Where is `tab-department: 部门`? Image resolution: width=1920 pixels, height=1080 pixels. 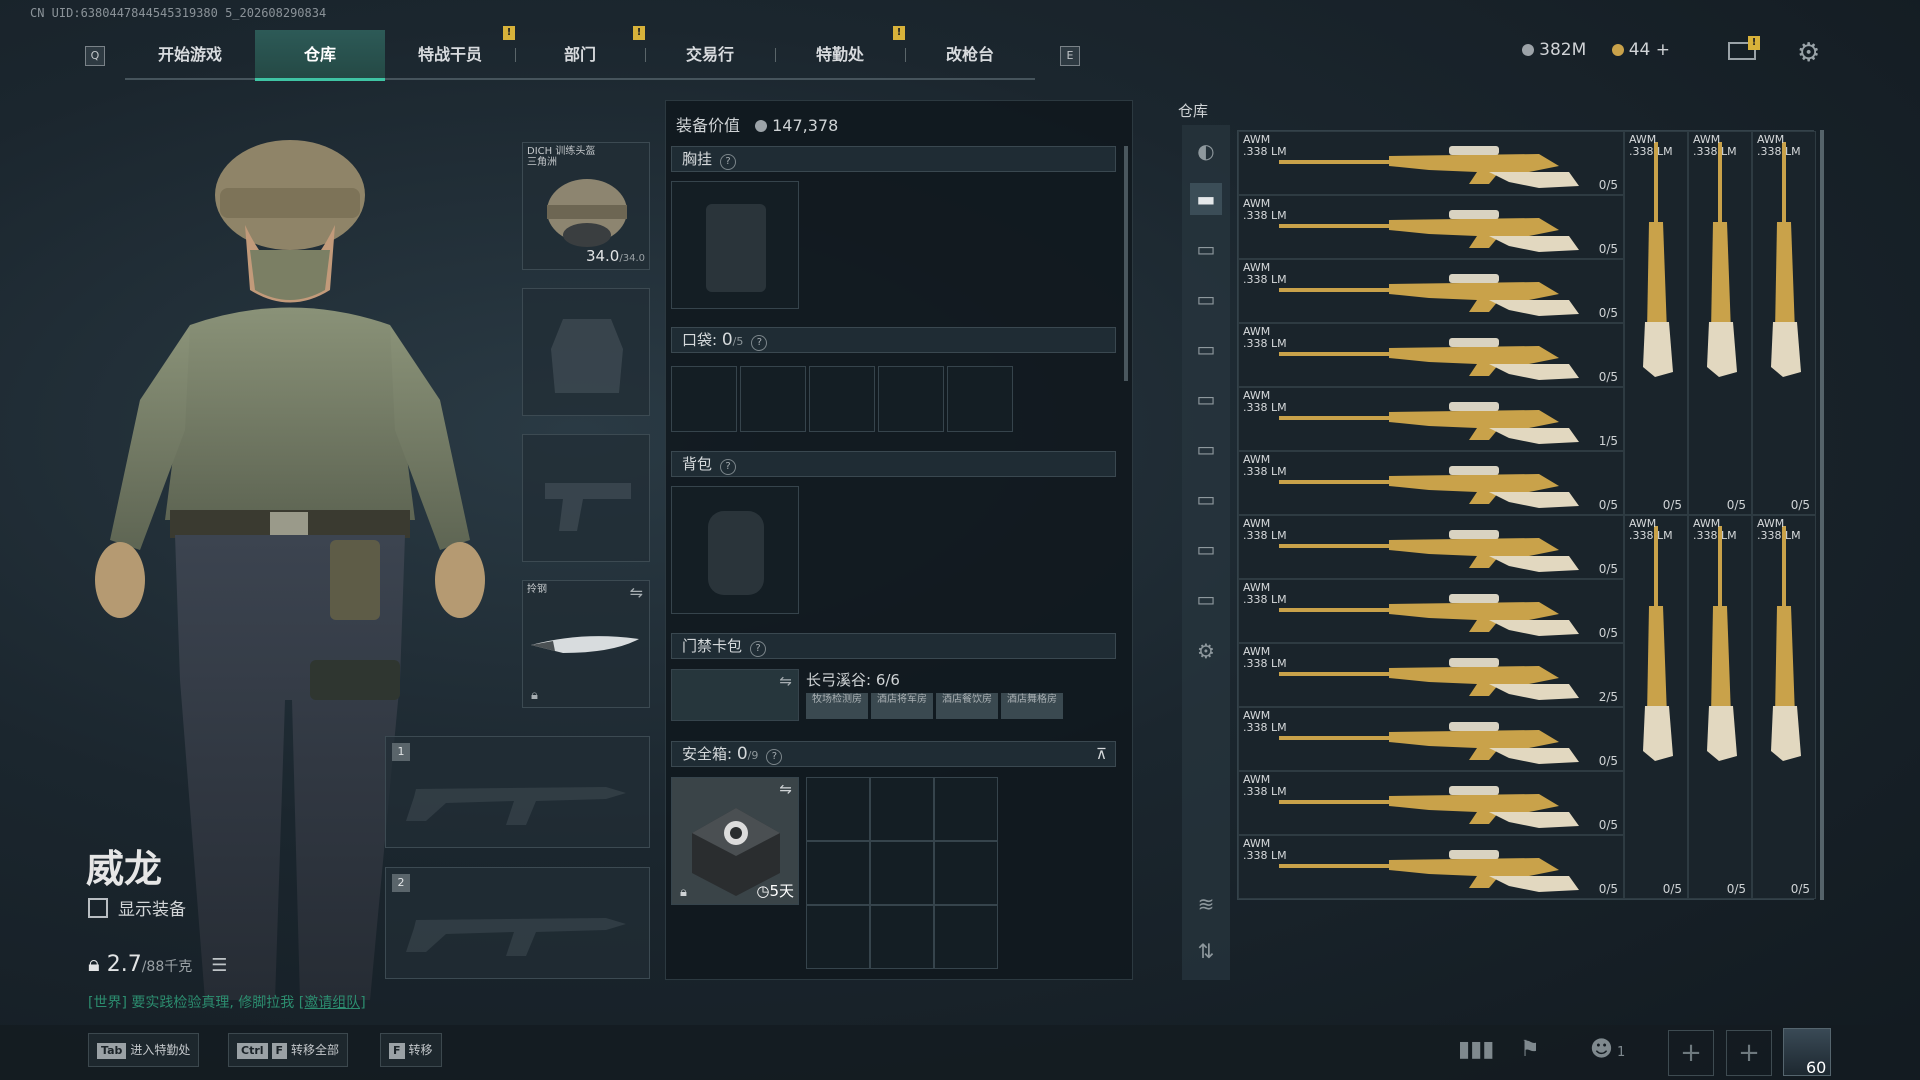 tab-department: 部门 is located at coordinates (580, 55).